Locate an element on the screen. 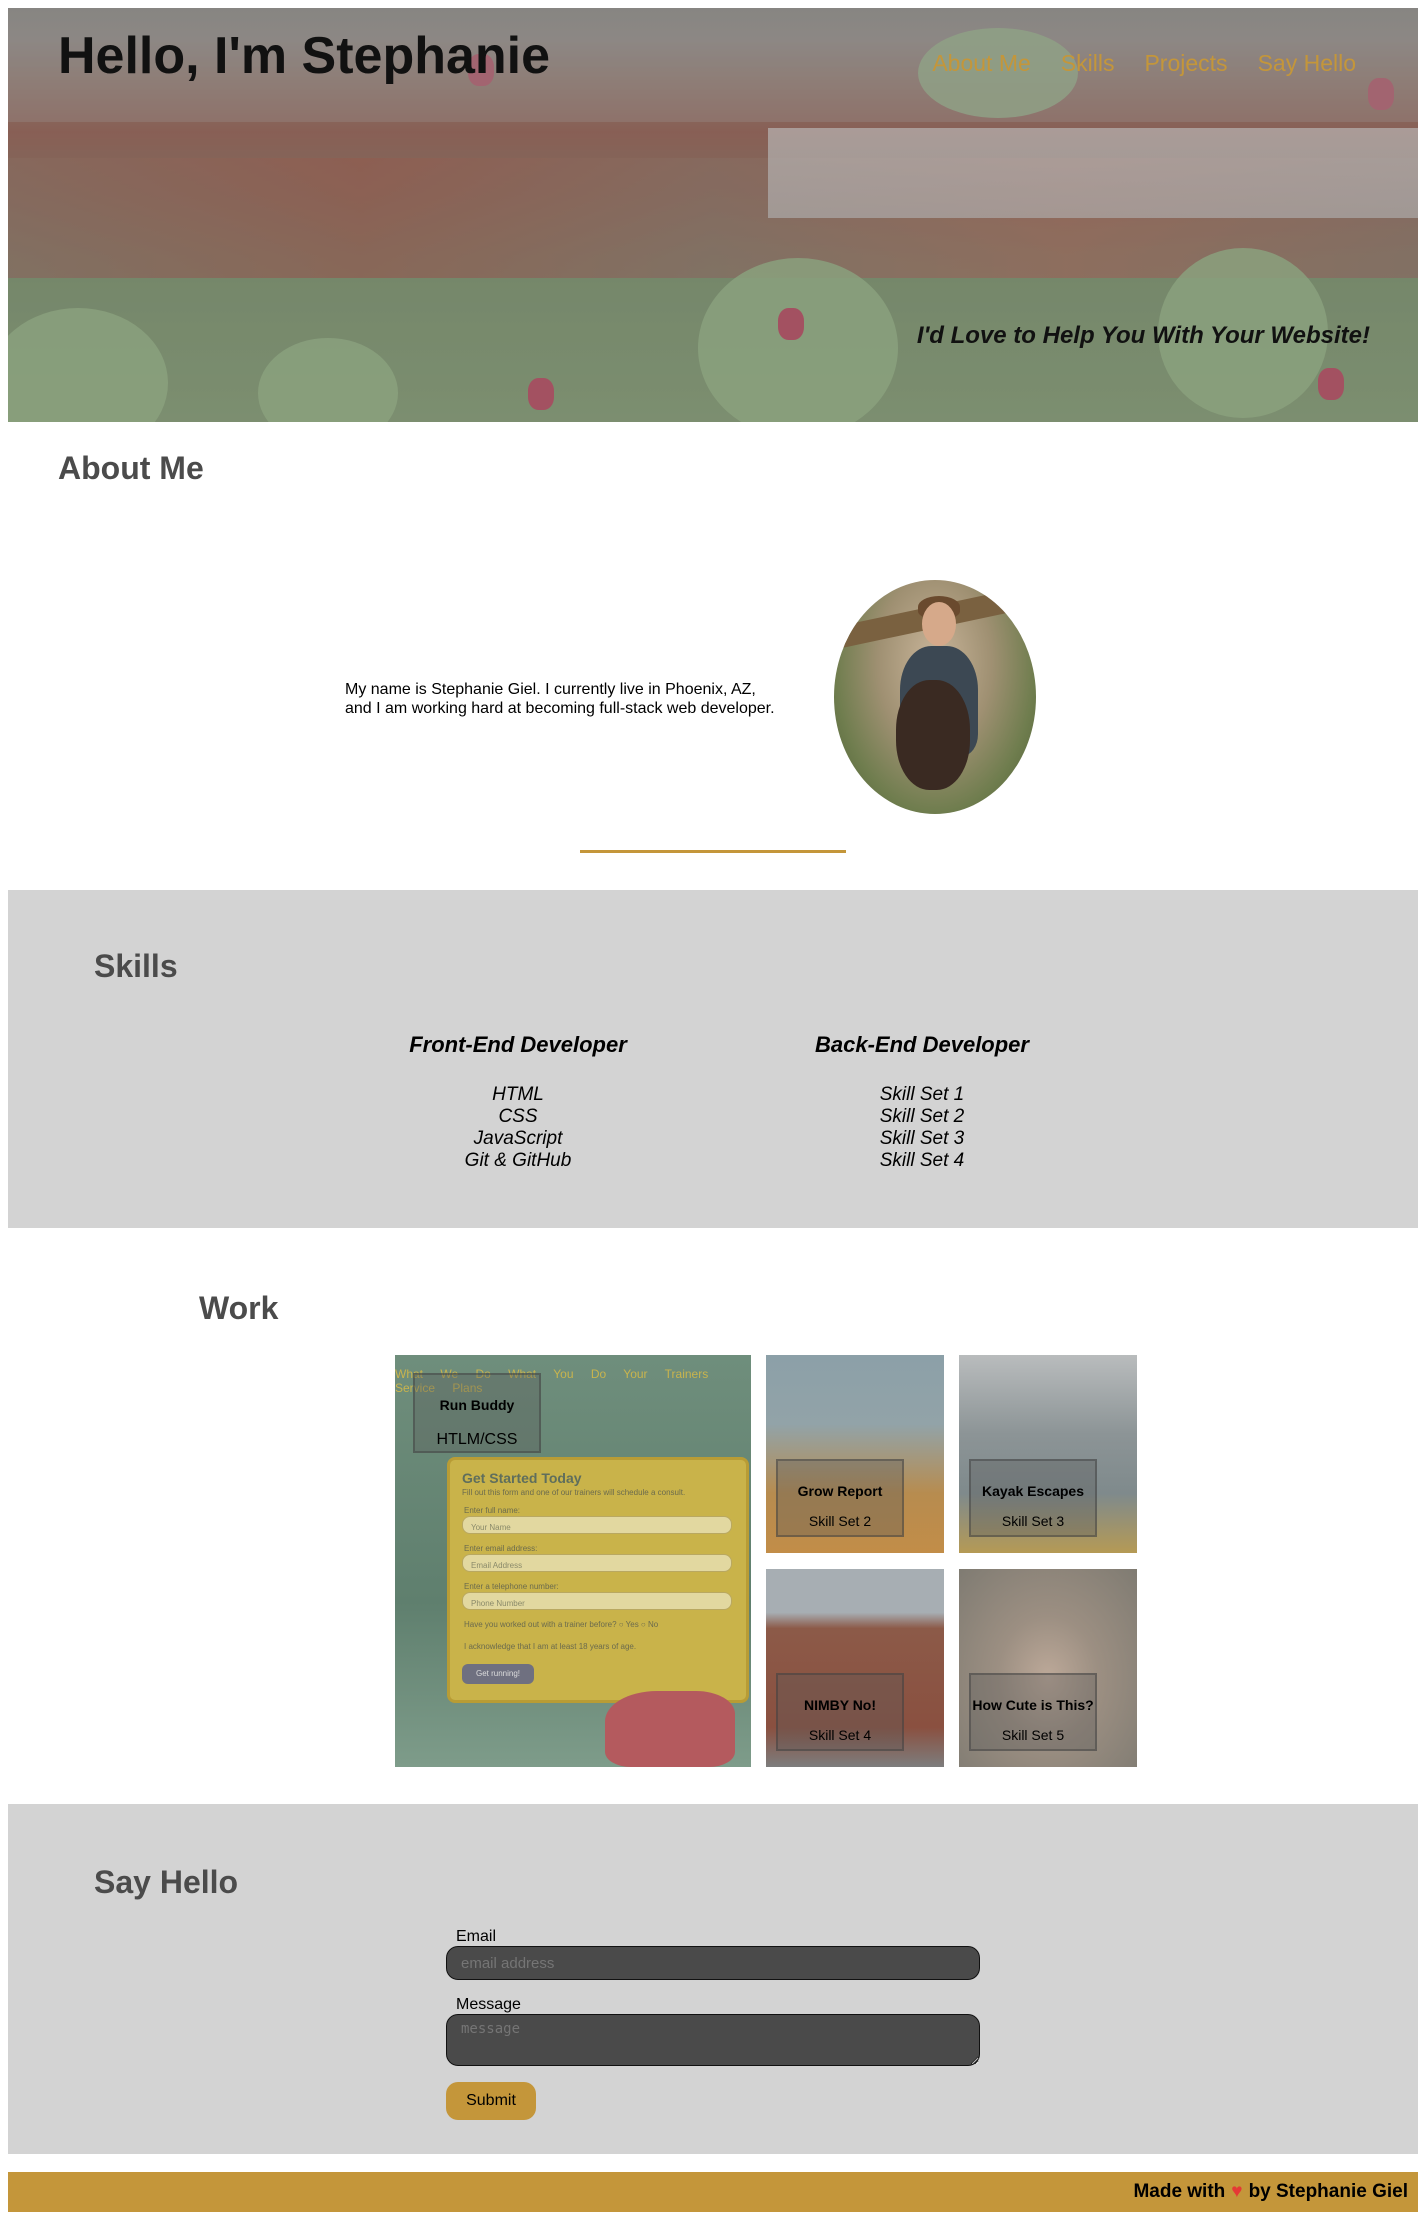 Image resolution: width=1425 pixels, height=2236 pixels. preview-label: Enter email address: is located at coordinates (501, 1548).